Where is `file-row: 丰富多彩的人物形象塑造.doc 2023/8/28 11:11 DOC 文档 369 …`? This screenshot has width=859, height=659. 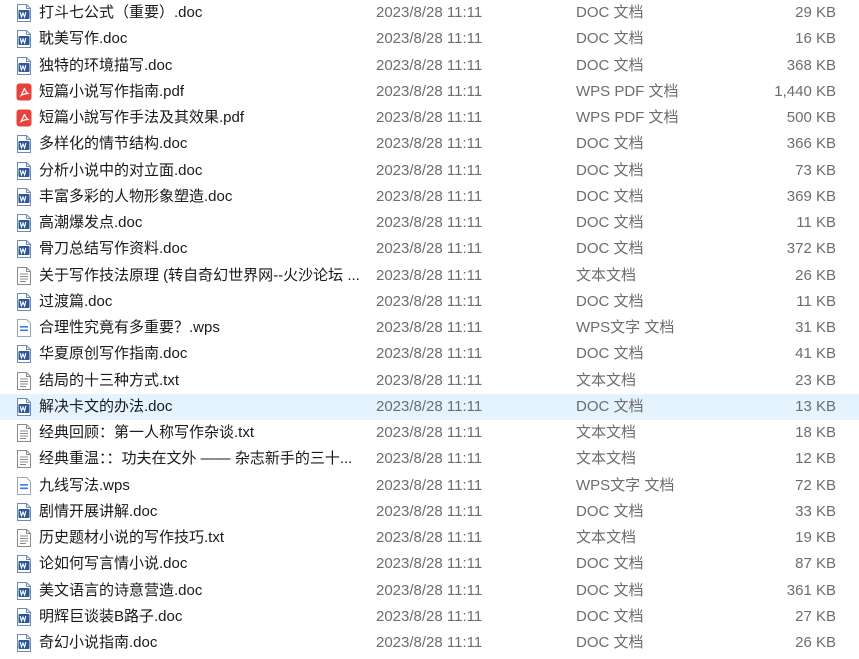
file-row: 丰富多彩的人物形象塑造.doc 2023/8/28 11:11 DOC 文档 369 … is located at coordinates (429, 197).